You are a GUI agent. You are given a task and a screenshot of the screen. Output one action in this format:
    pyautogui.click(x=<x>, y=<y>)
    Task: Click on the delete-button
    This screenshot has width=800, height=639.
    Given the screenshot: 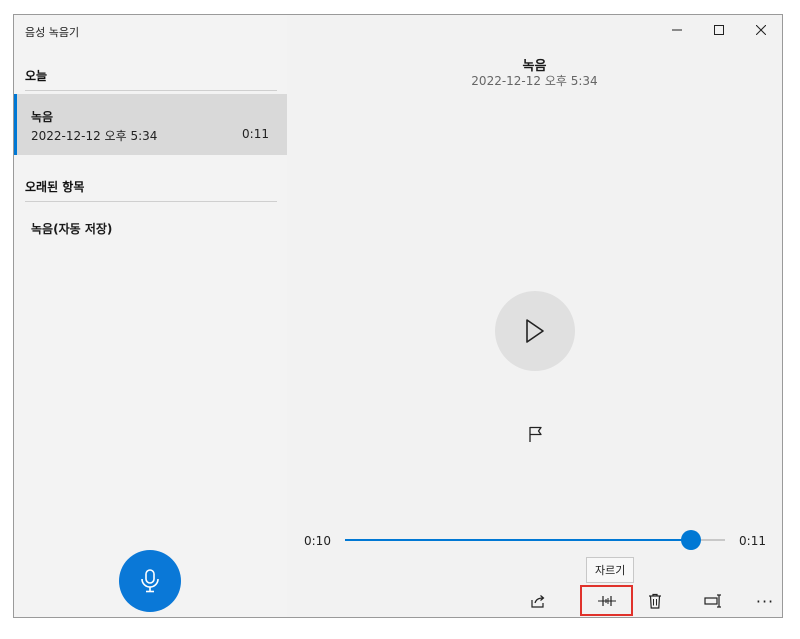 What is the action you would take?
    pyautogui.click(x=655, y=601)
    